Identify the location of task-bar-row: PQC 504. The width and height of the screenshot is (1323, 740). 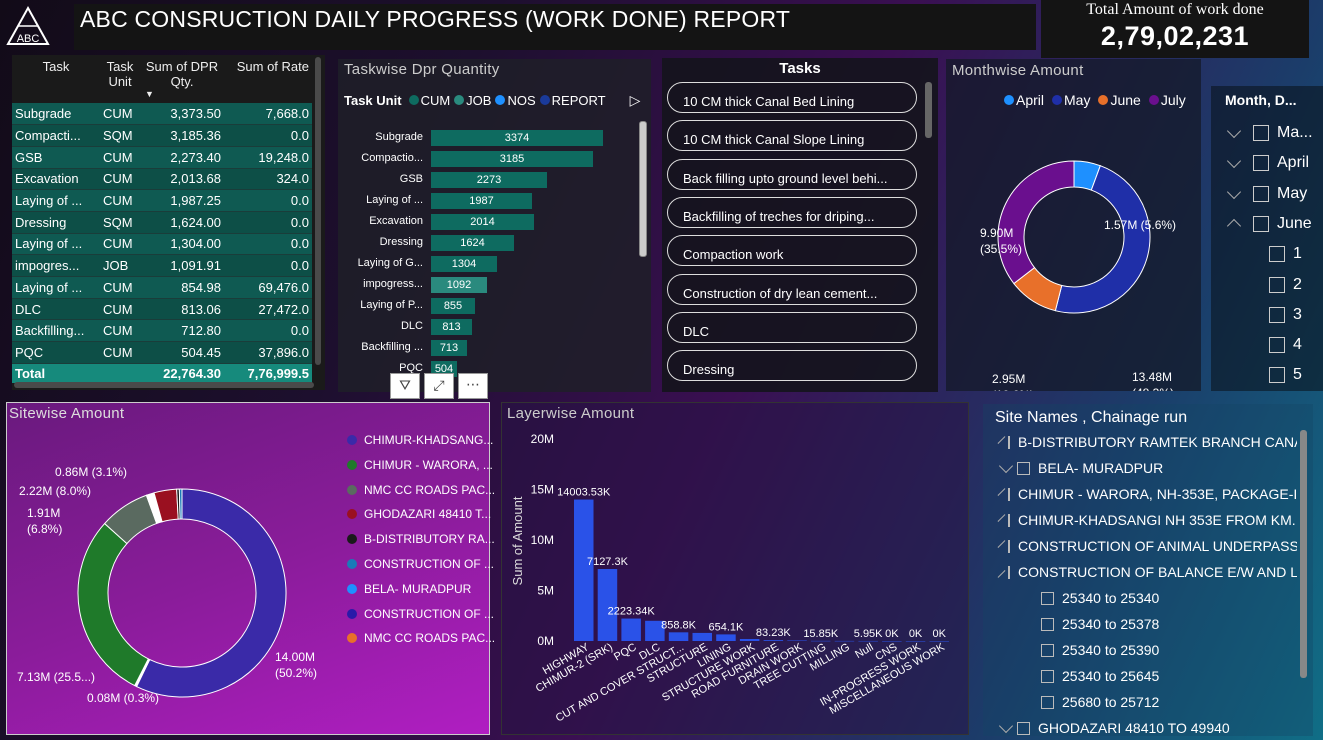
(493, 369).